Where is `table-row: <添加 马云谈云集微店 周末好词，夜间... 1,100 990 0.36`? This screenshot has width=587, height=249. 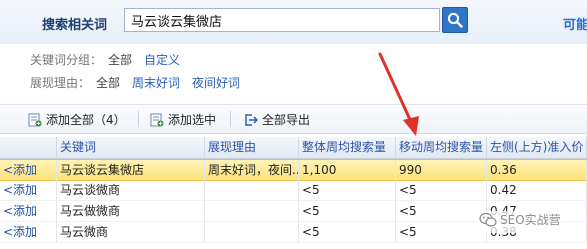
table-row: <添加 马云谈云集微店 周末好词，夜间... 1,100 990 0.36 is located at coordinates (293, 170).